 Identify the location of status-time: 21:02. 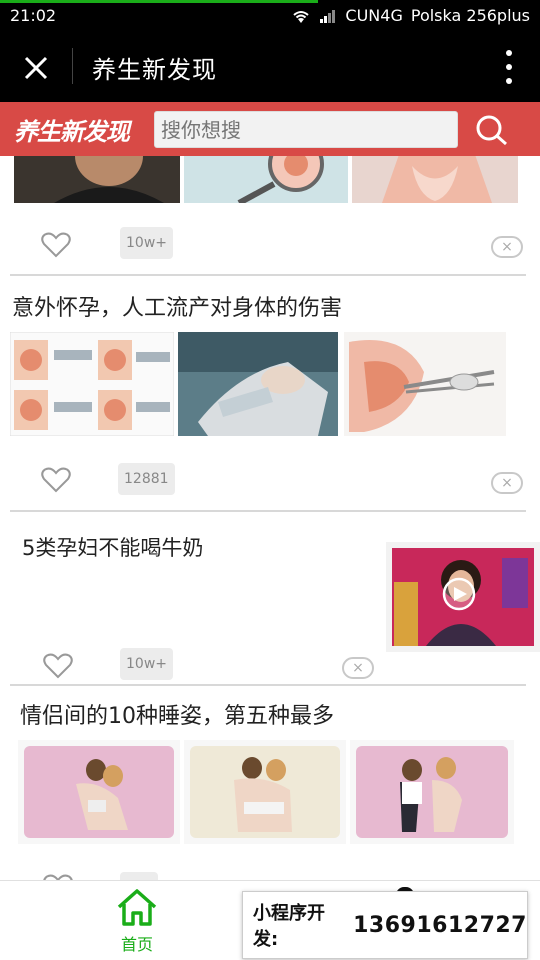
(33, 15).